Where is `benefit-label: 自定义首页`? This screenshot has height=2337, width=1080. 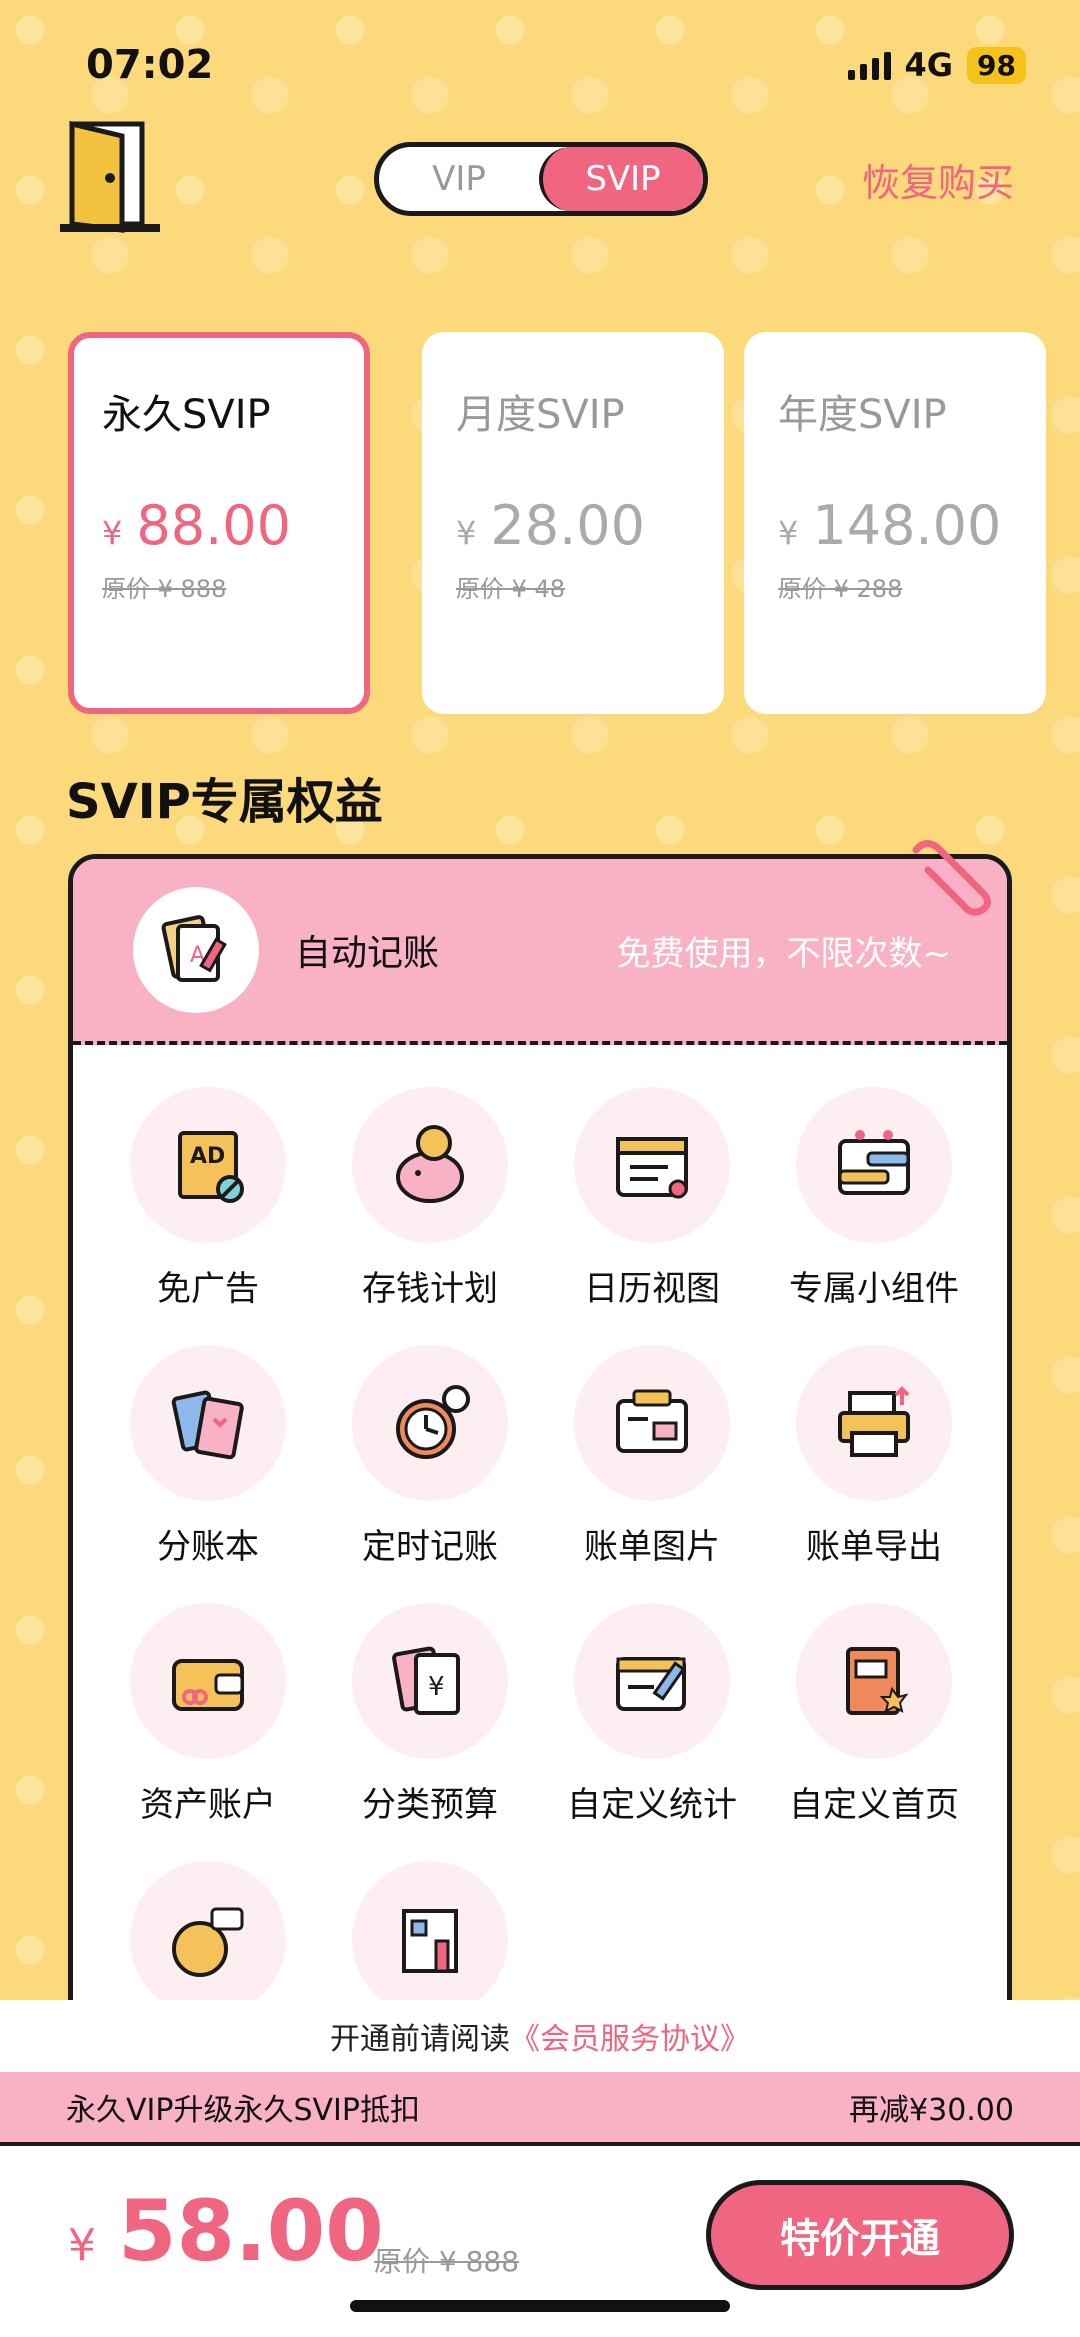 benefit-label: 自定义首页 is located at coordinates (874, 1805).